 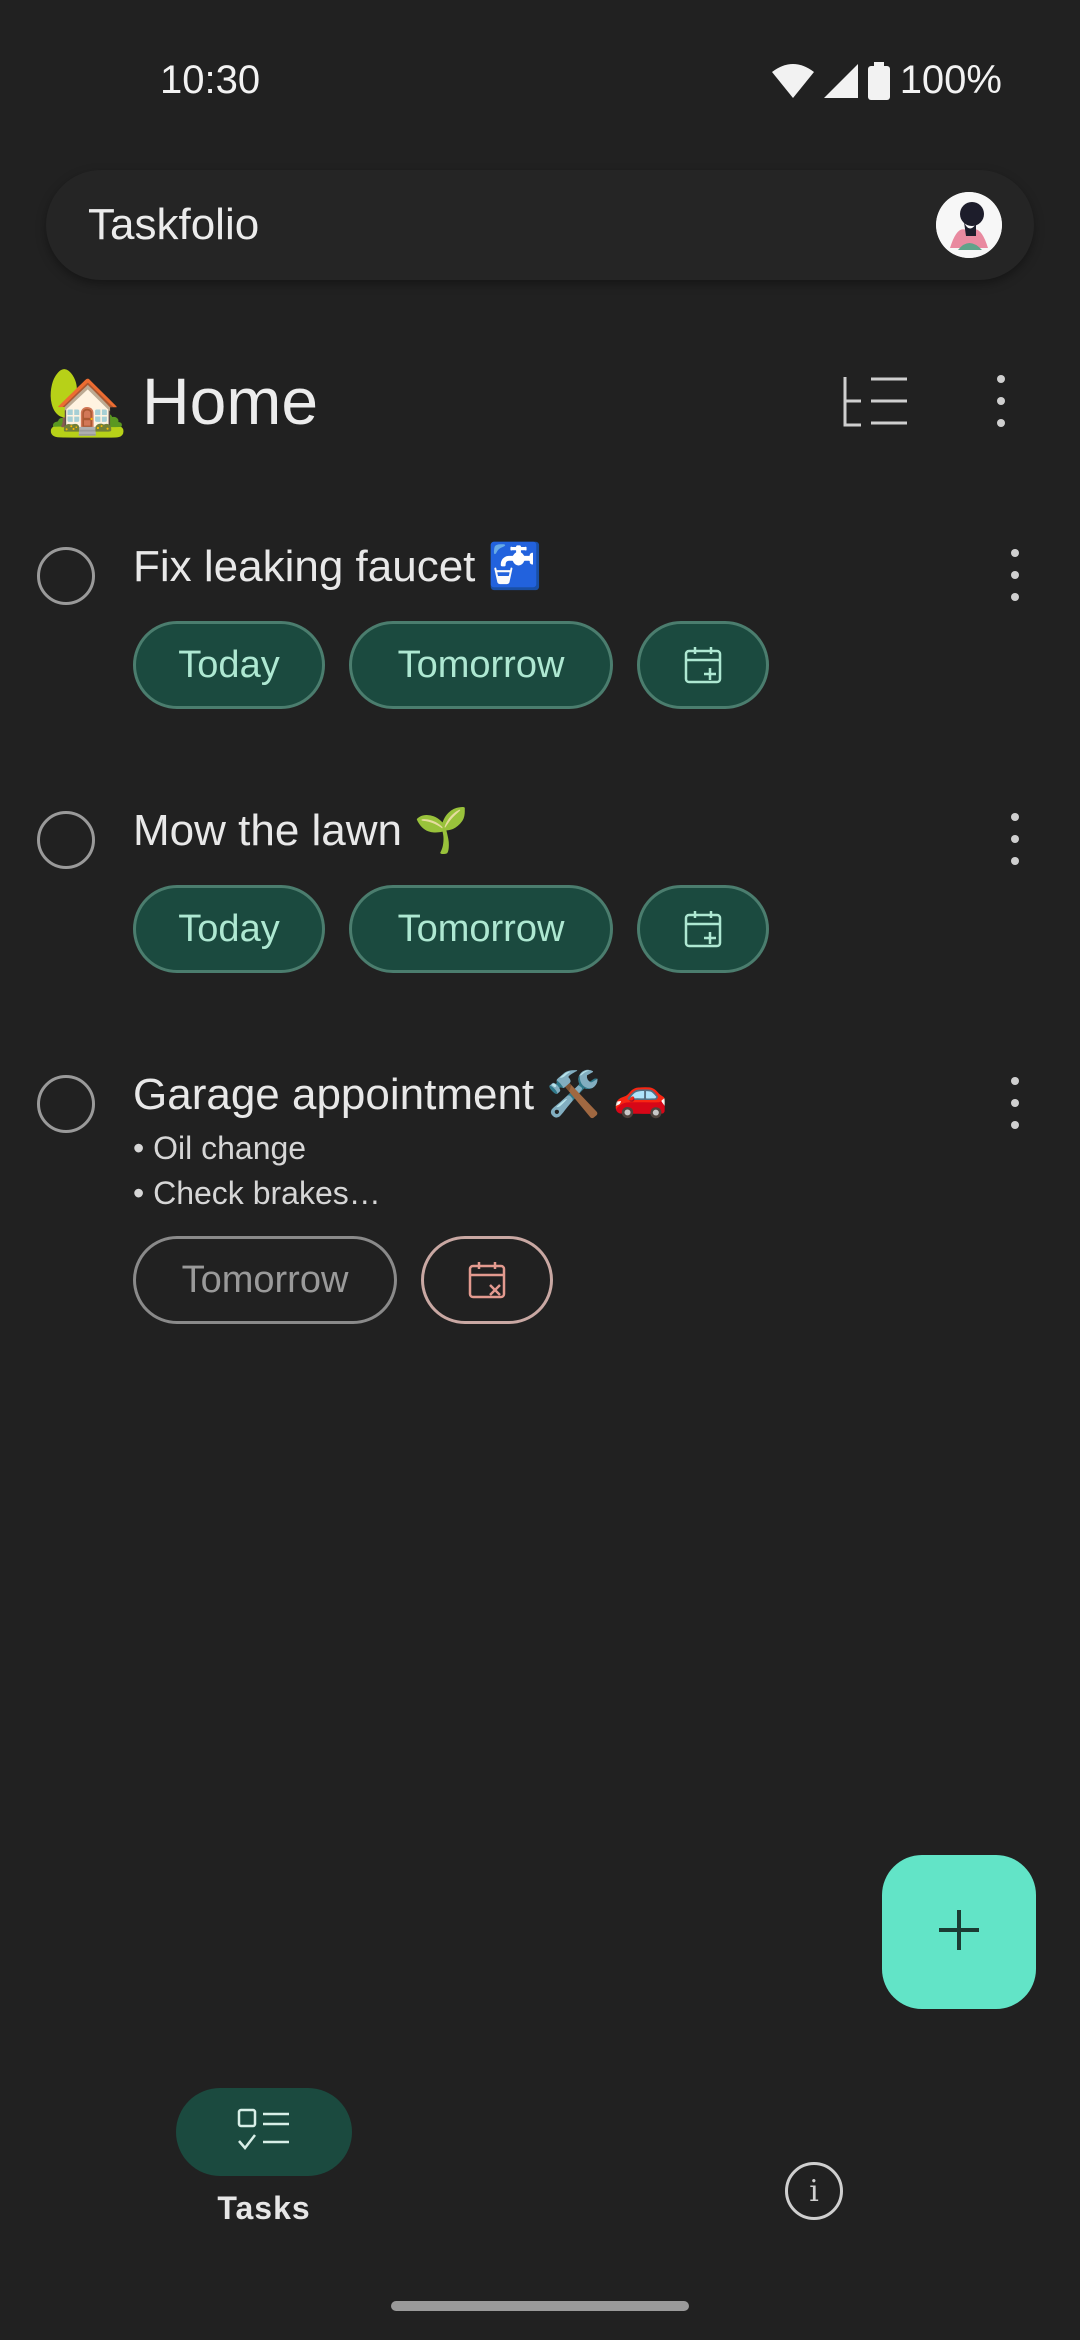 I want to click on status-icons: 100%, so click(x=886, y=80).